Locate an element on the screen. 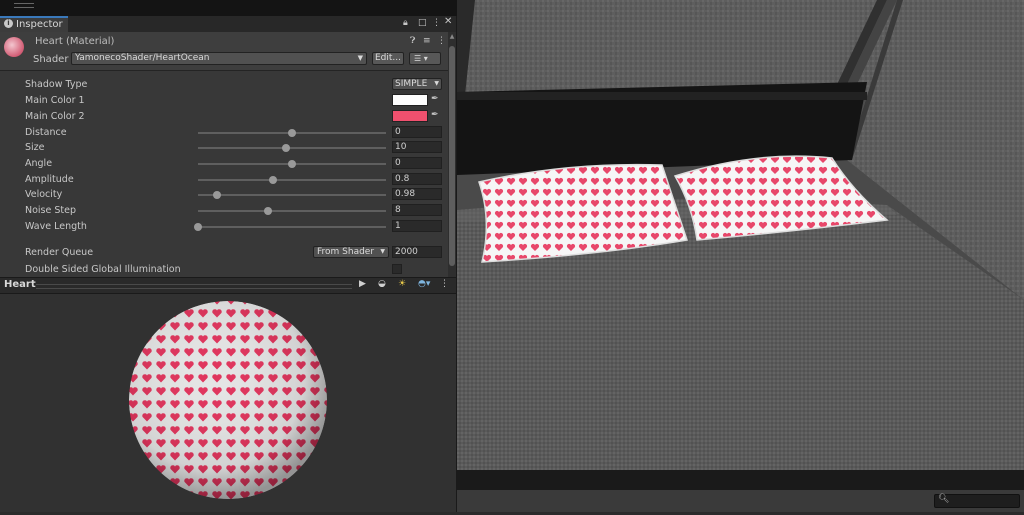 Image resolution: width=1024 pixels, height=515 pixels. info-icon: i is located at coordinates (8, 23).